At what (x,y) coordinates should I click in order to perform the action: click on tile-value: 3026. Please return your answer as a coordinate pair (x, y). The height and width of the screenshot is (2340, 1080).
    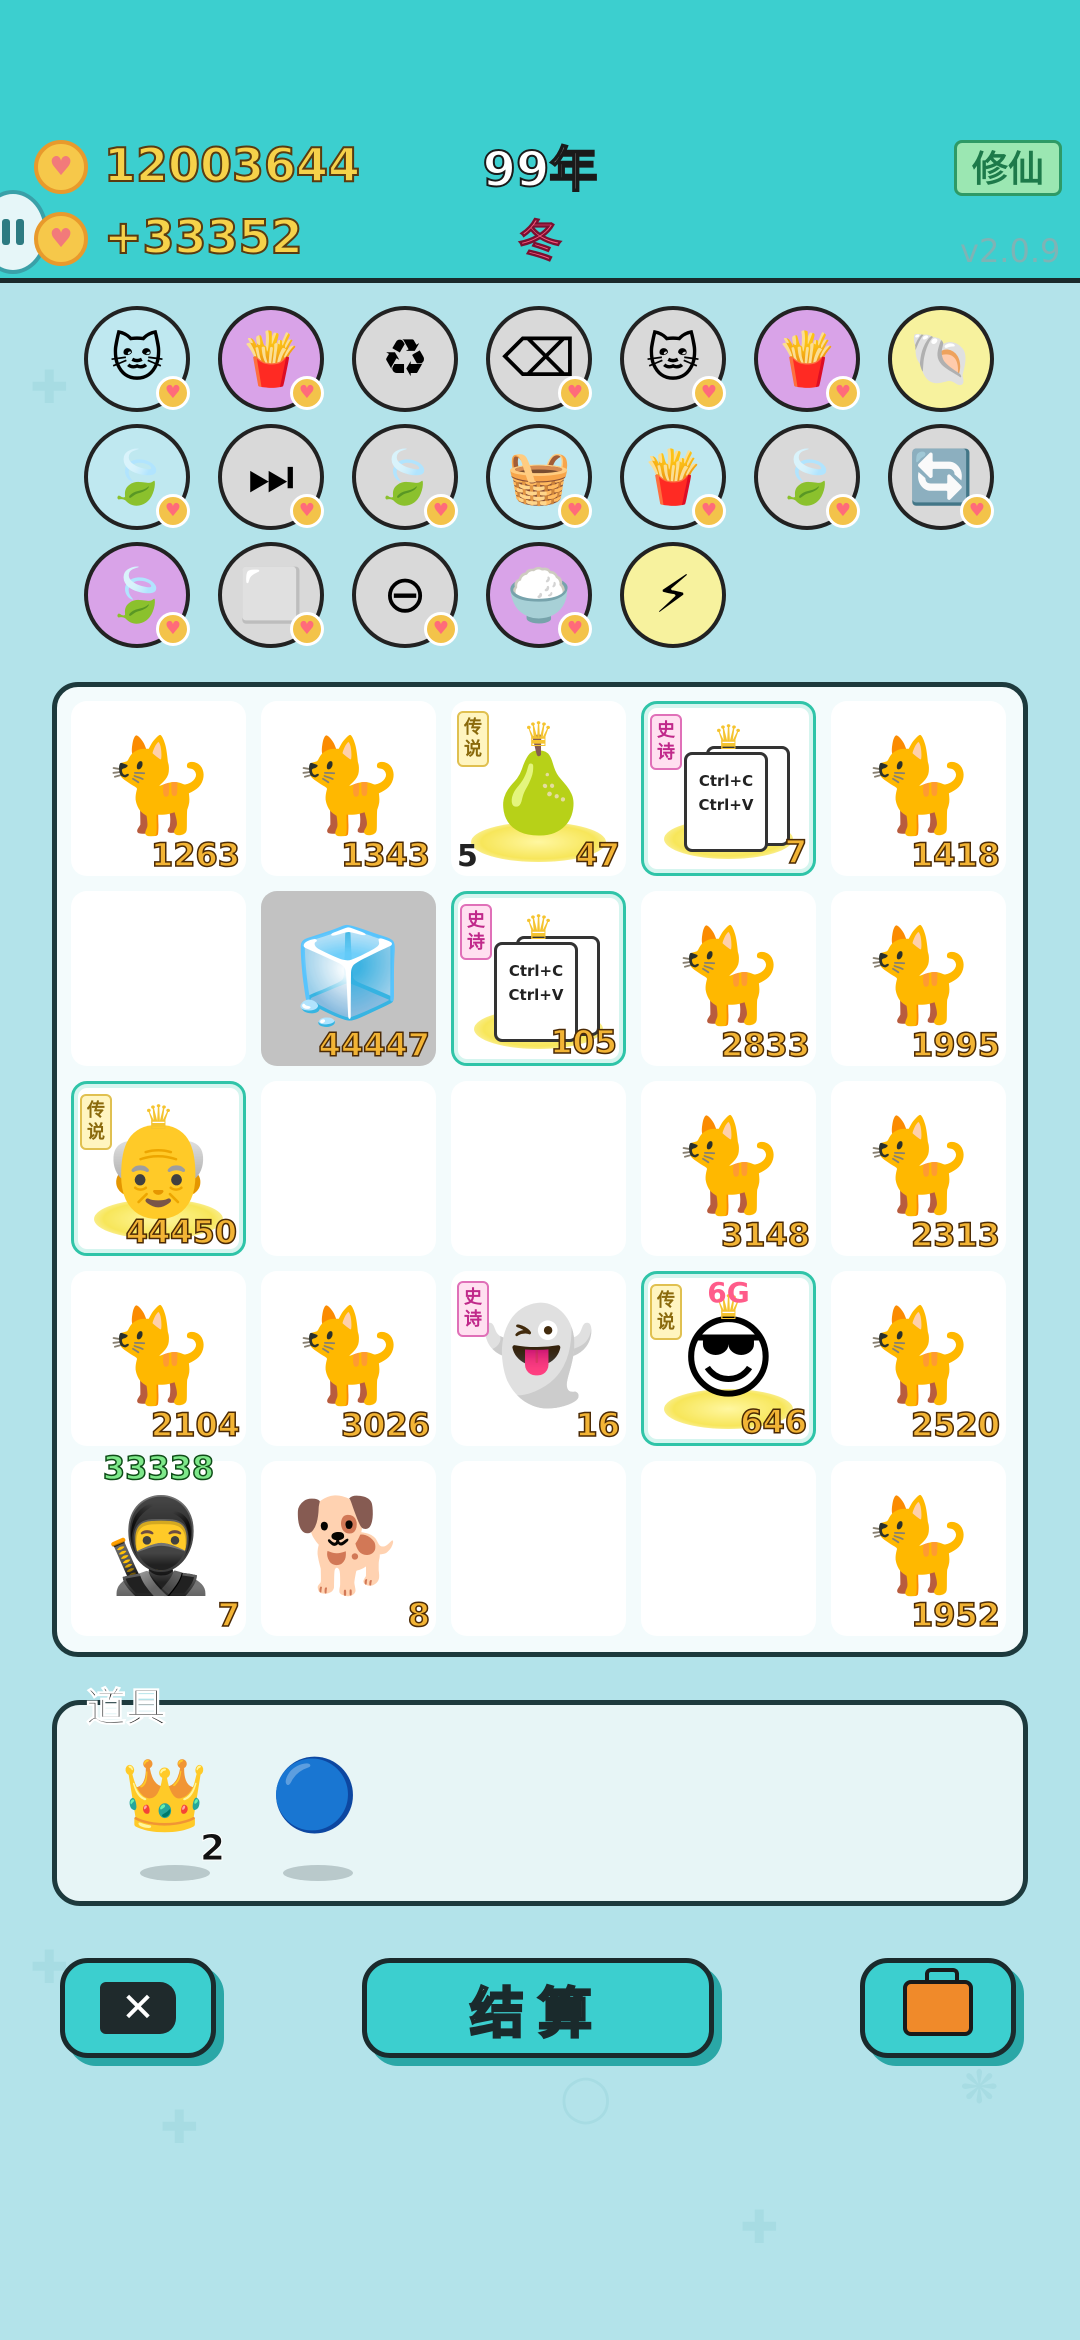
    Looking at the image, I should click on (385, 1425).